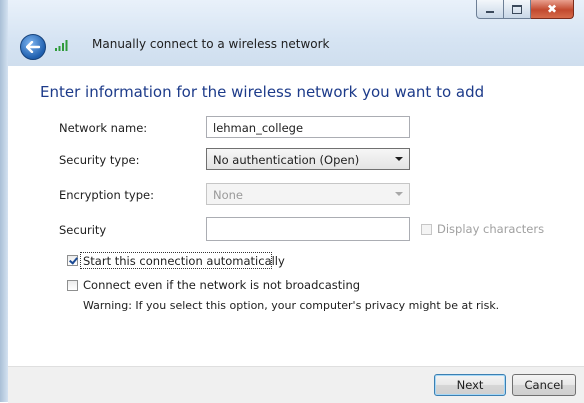 Image resolution: width=584 pixels, height=403 pixels. Describe the element at coordinates (99, 160) in the screenshot. I see `security-type-label: Security type:` at that location.